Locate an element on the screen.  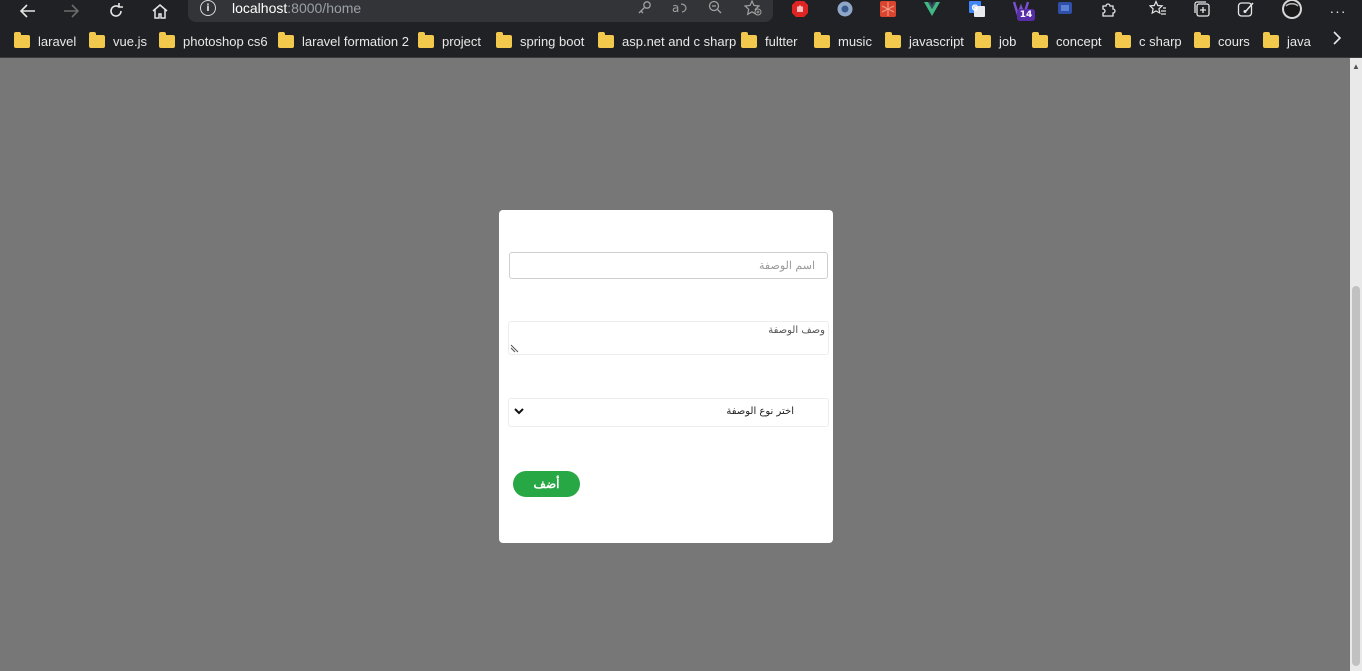
bookmark-folder: laravel is located at coordinates (45, 41).